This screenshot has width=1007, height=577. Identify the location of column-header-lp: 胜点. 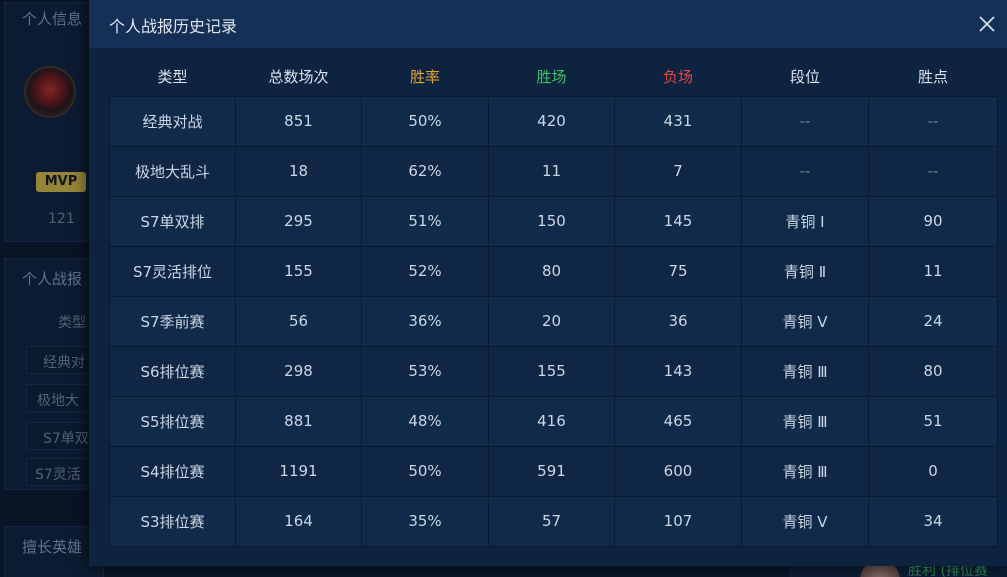
(932, 77).